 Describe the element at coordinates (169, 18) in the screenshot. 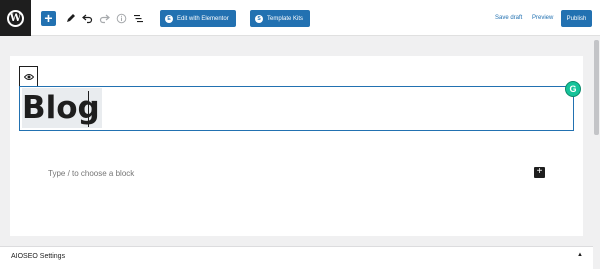

I see `elementor-icon: E` at that location.